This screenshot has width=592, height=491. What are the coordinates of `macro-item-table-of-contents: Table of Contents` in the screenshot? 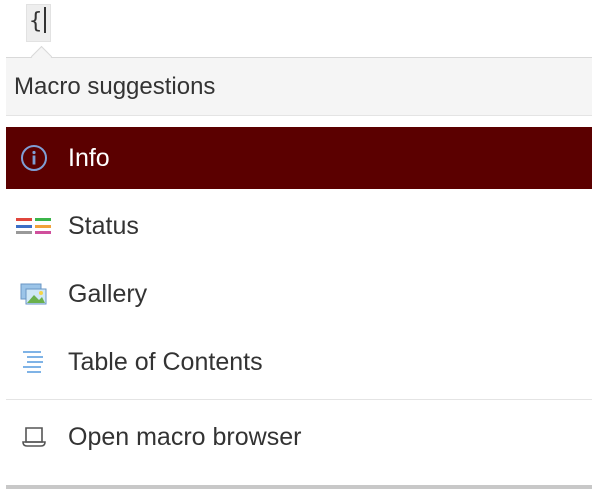 It's located at (299, 362).